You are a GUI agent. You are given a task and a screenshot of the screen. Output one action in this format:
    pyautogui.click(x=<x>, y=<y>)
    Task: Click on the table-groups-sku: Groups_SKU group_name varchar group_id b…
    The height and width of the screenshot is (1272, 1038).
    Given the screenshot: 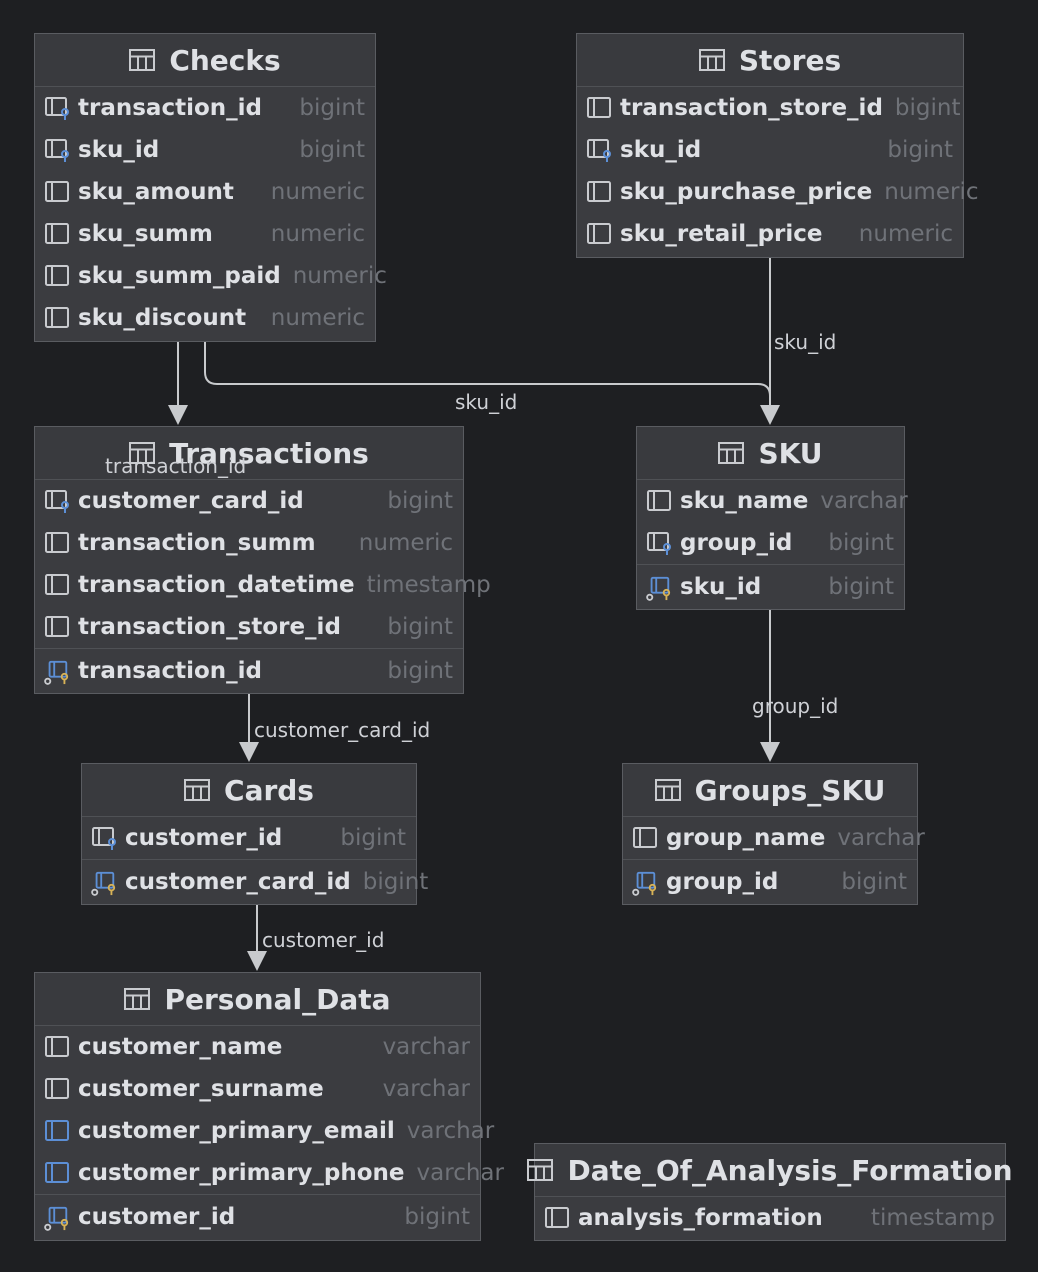 What is the action you would take?
    pyautogui.click(x=773, y=834)
    